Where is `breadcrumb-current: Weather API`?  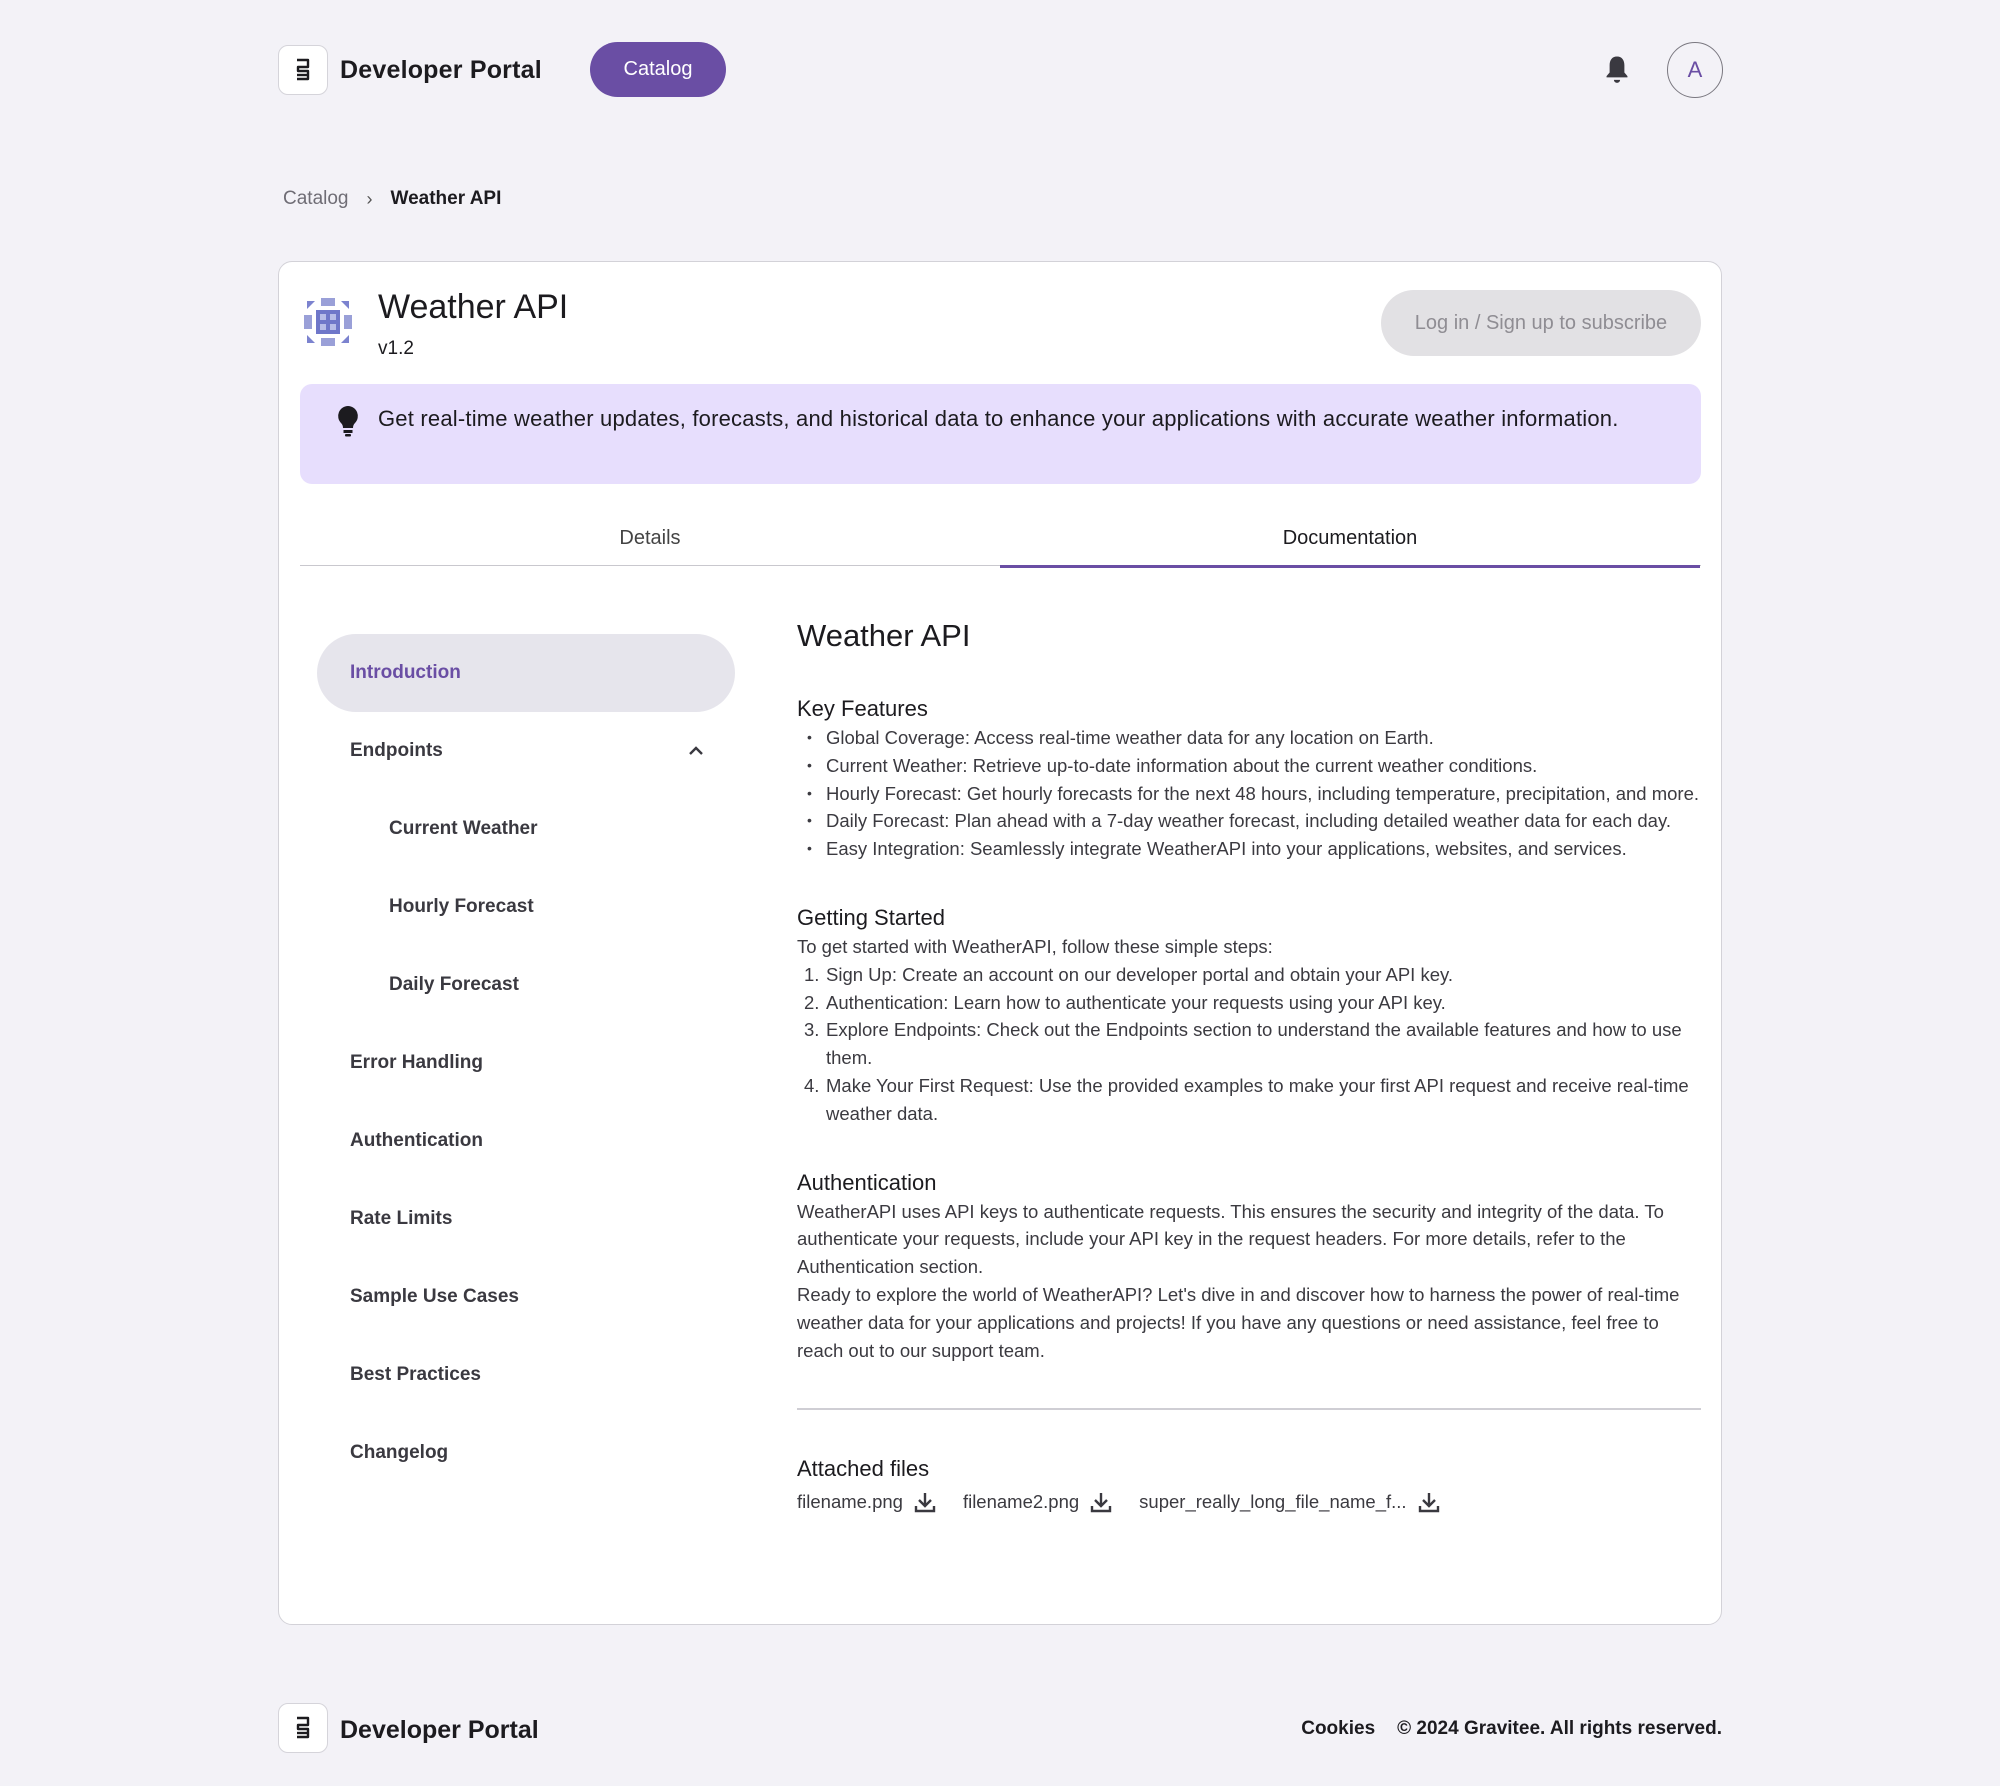 breadcrumb-current: Weather API is located at coordinates (446, 198).